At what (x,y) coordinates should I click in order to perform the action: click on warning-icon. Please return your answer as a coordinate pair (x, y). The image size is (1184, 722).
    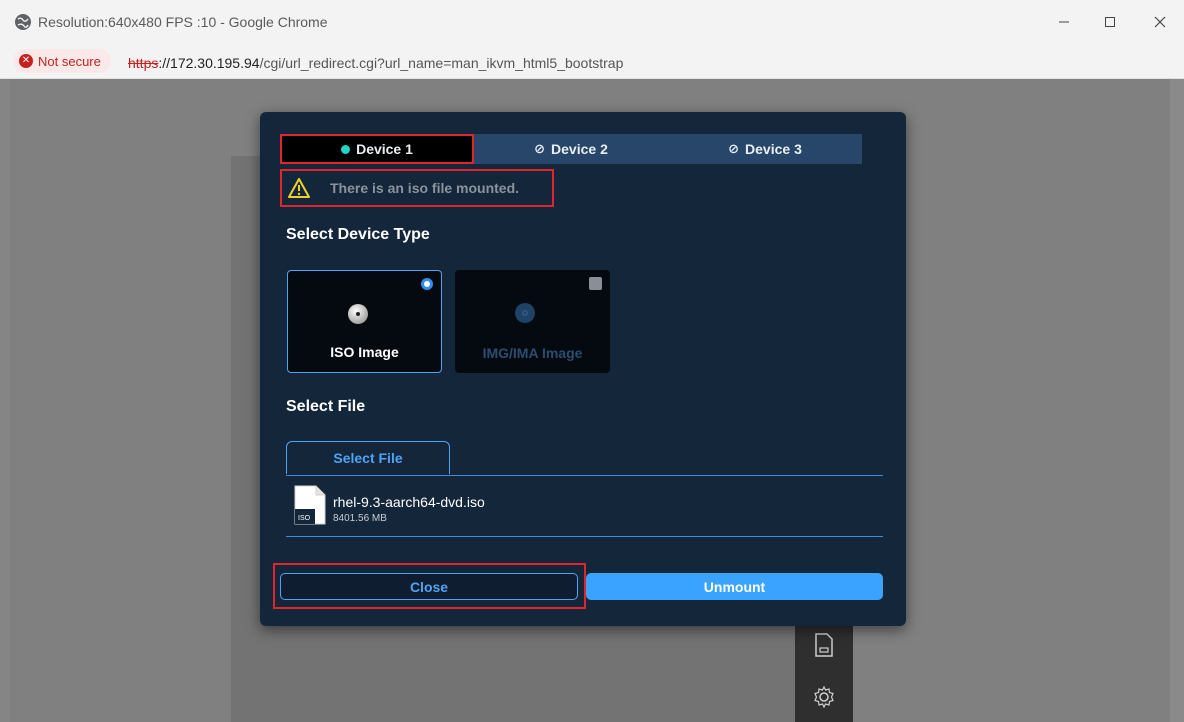
    Looking at the image, I should click on (299, 188).